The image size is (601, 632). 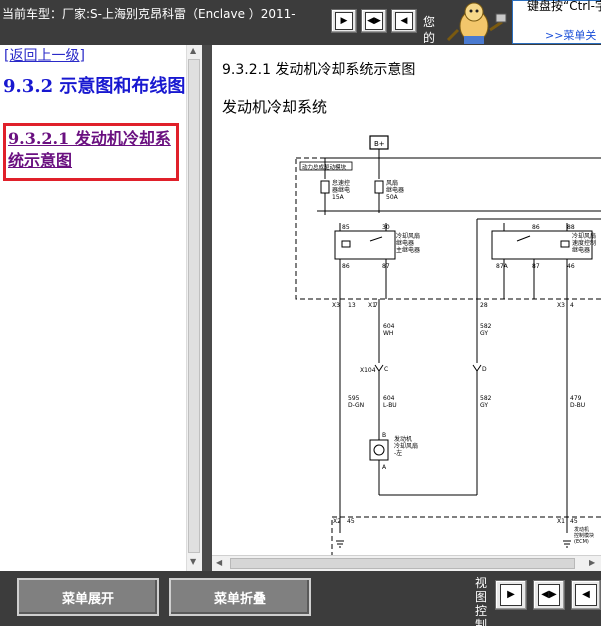 I want to click on shortcut-tip-box: 键盘按“Ctrl-字！ >>菜单关, so click(x=556, y=22).